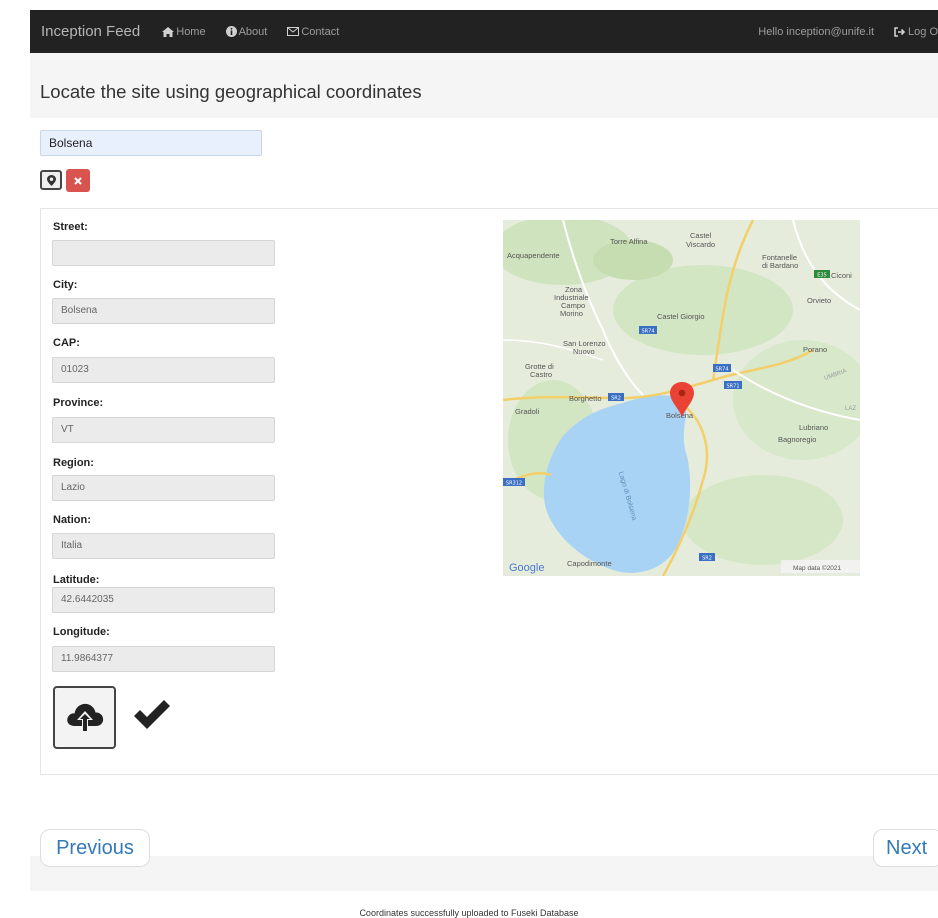 The height and width of the screenshot is (918, 938). Describe the element at coordinates (163, 253) in the screenshot. I see `street-field` at that location.